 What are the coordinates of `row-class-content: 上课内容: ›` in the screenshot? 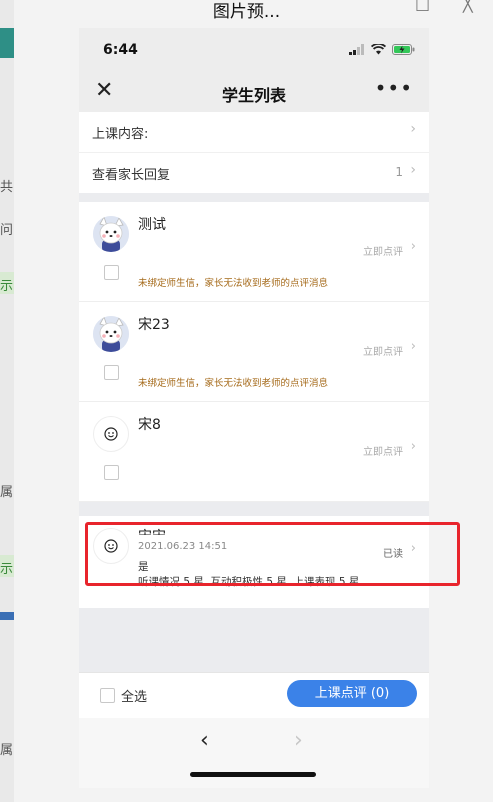 It's located at (254, 132).